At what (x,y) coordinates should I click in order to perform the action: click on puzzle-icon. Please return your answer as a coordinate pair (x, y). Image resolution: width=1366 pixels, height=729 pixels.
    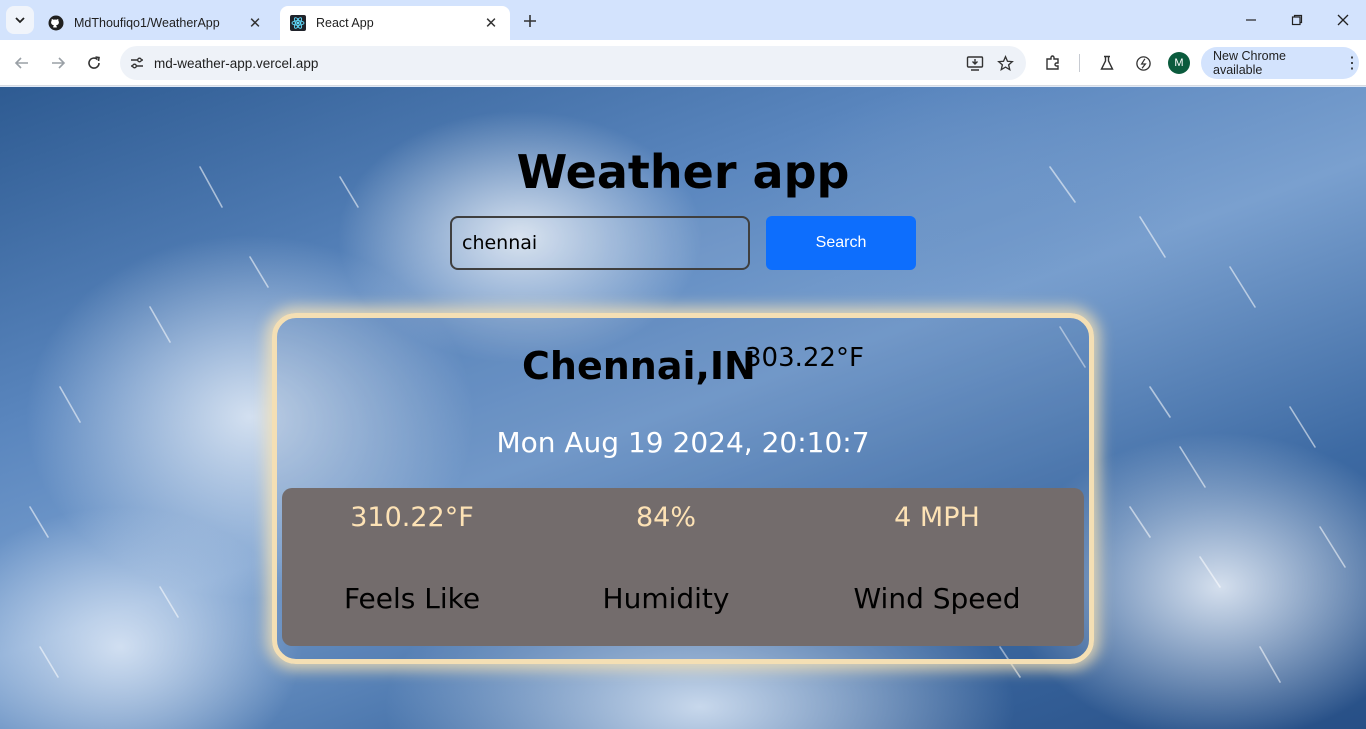
    Looking at the image, I should click on (1052, 62).